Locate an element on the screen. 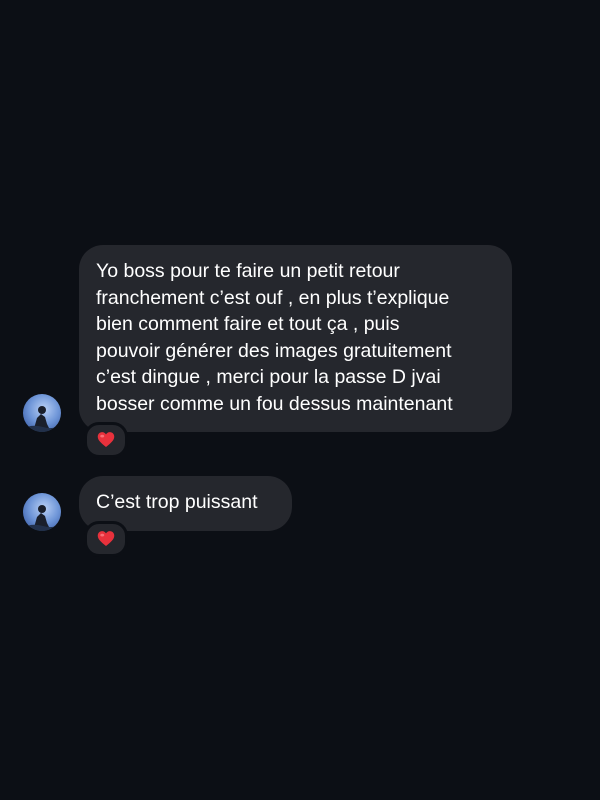 The width and height of the screenshot is (600, 800). message-text-line: bosser comme un fou dessus maintenant is located at coordinates (274, 403).